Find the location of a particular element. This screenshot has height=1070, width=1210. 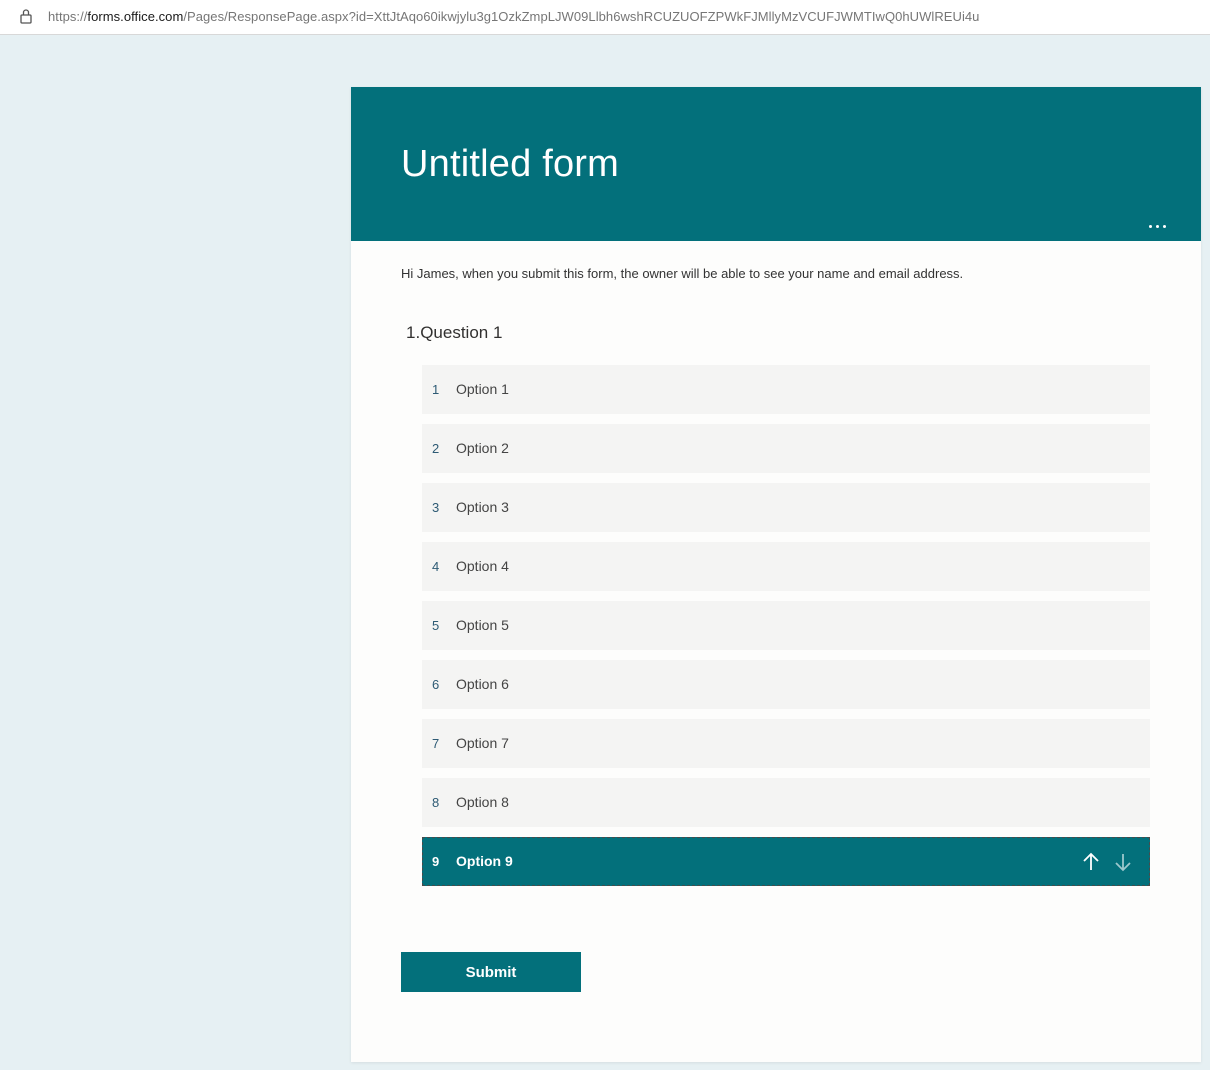

question-text: Question 1 is located at coordinates (461, 332).